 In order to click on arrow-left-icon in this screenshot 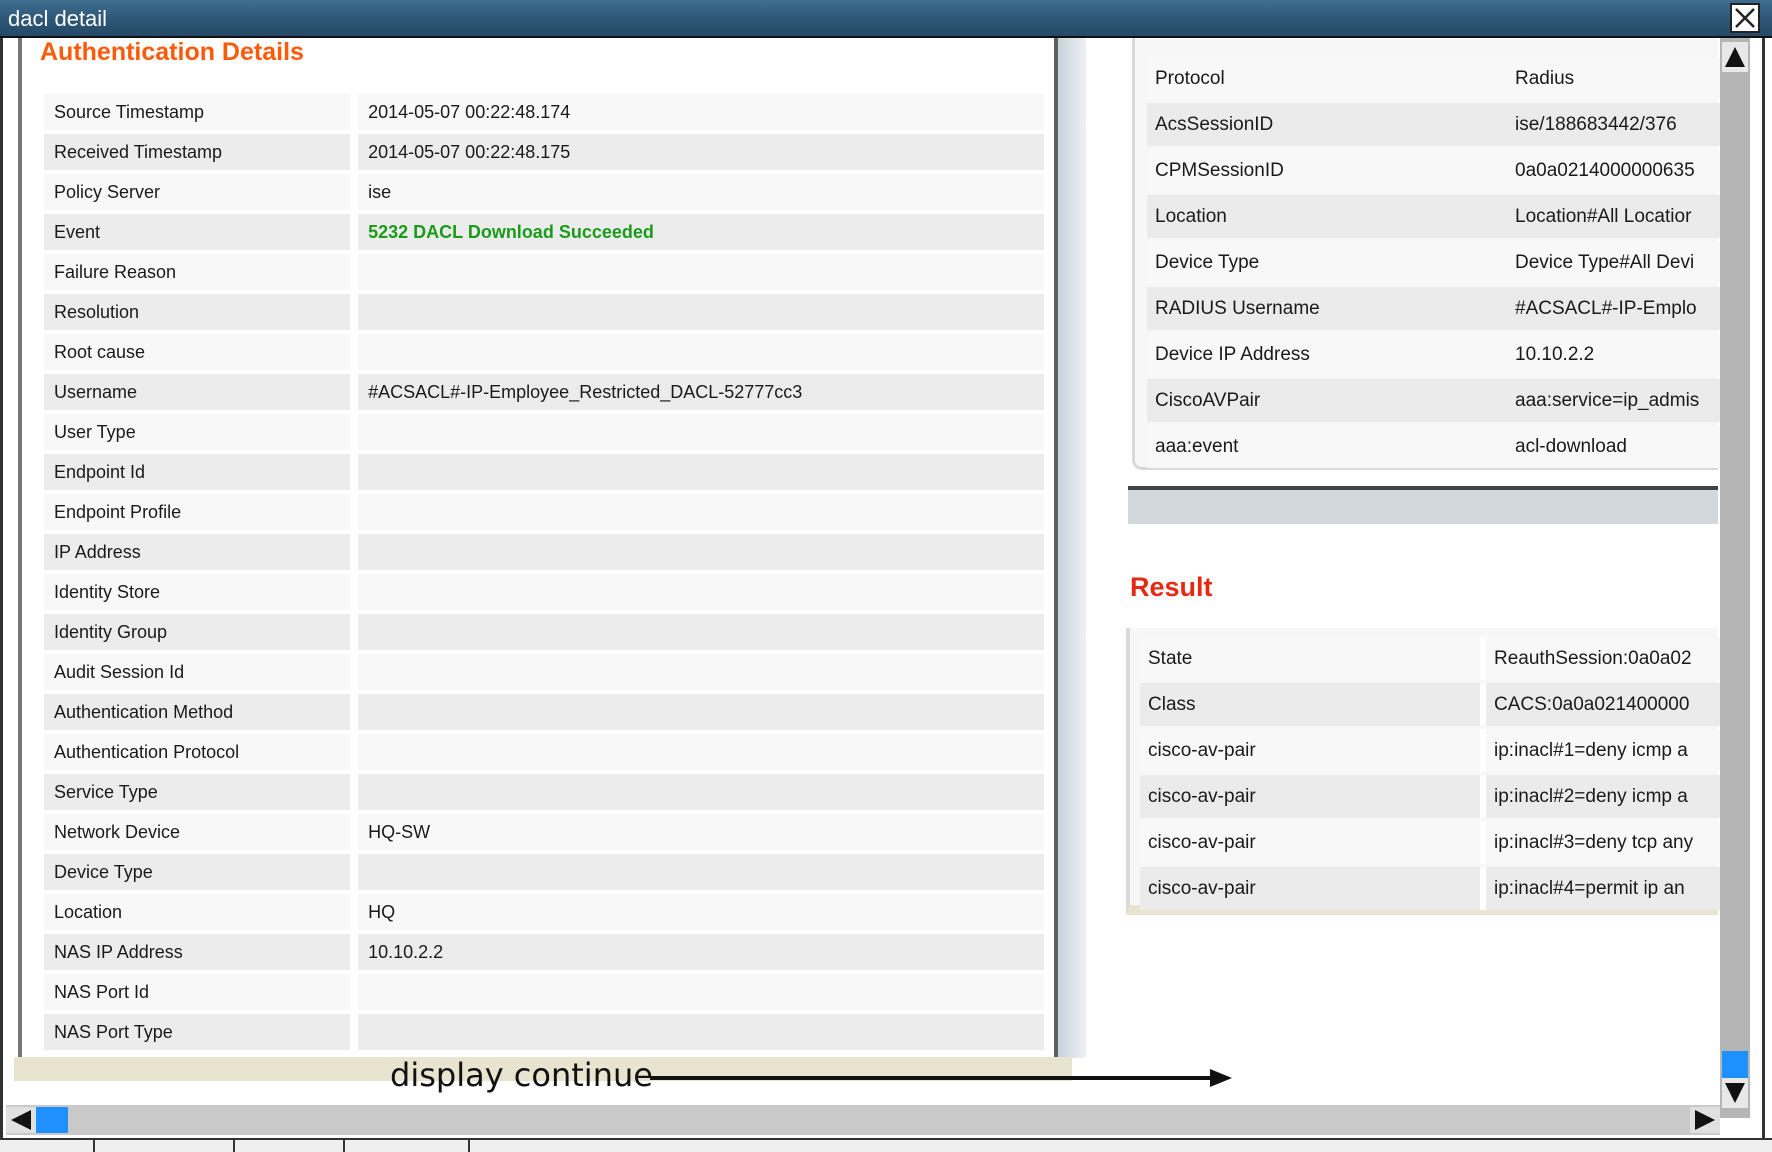, I will do `click(21, 1120)`.